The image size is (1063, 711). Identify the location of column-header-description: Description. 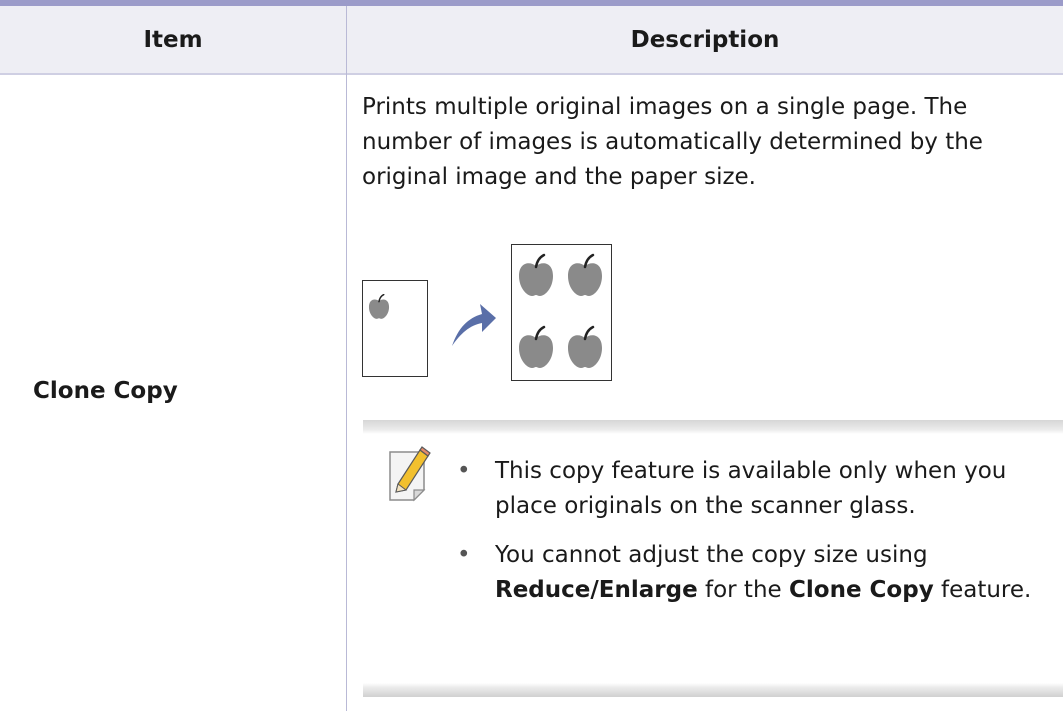
(705, 39).